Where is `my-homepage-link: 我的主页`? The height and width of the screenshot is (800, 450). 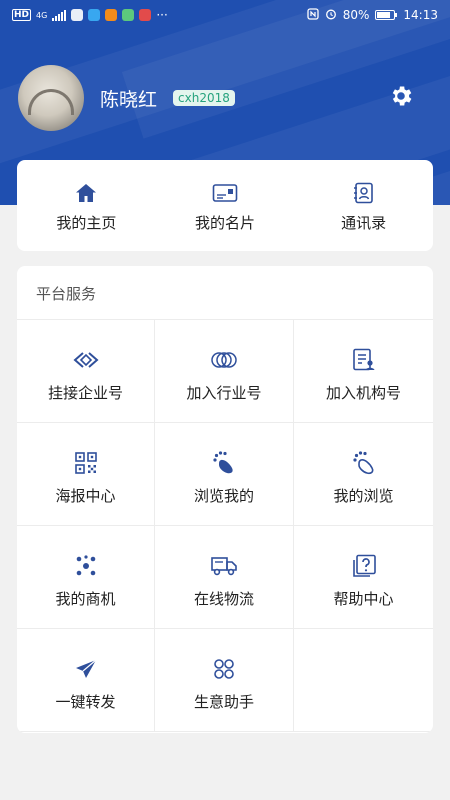 my-homepage-link: 我的主页 is located at coordinates (86, 205).